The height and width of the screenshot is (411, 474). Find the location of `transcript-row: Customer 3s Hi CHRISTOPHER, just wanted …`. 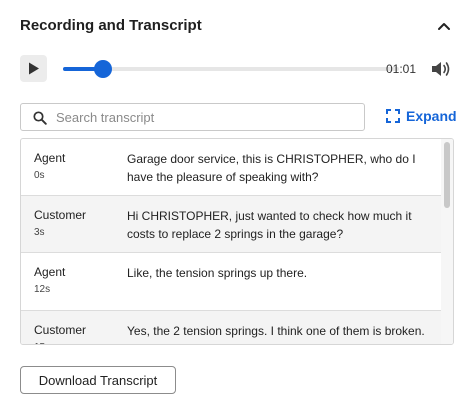

transcript-row: Customer 3s Hi CHRISTOPHER, just wanted … is located at coordinates (232, 224).